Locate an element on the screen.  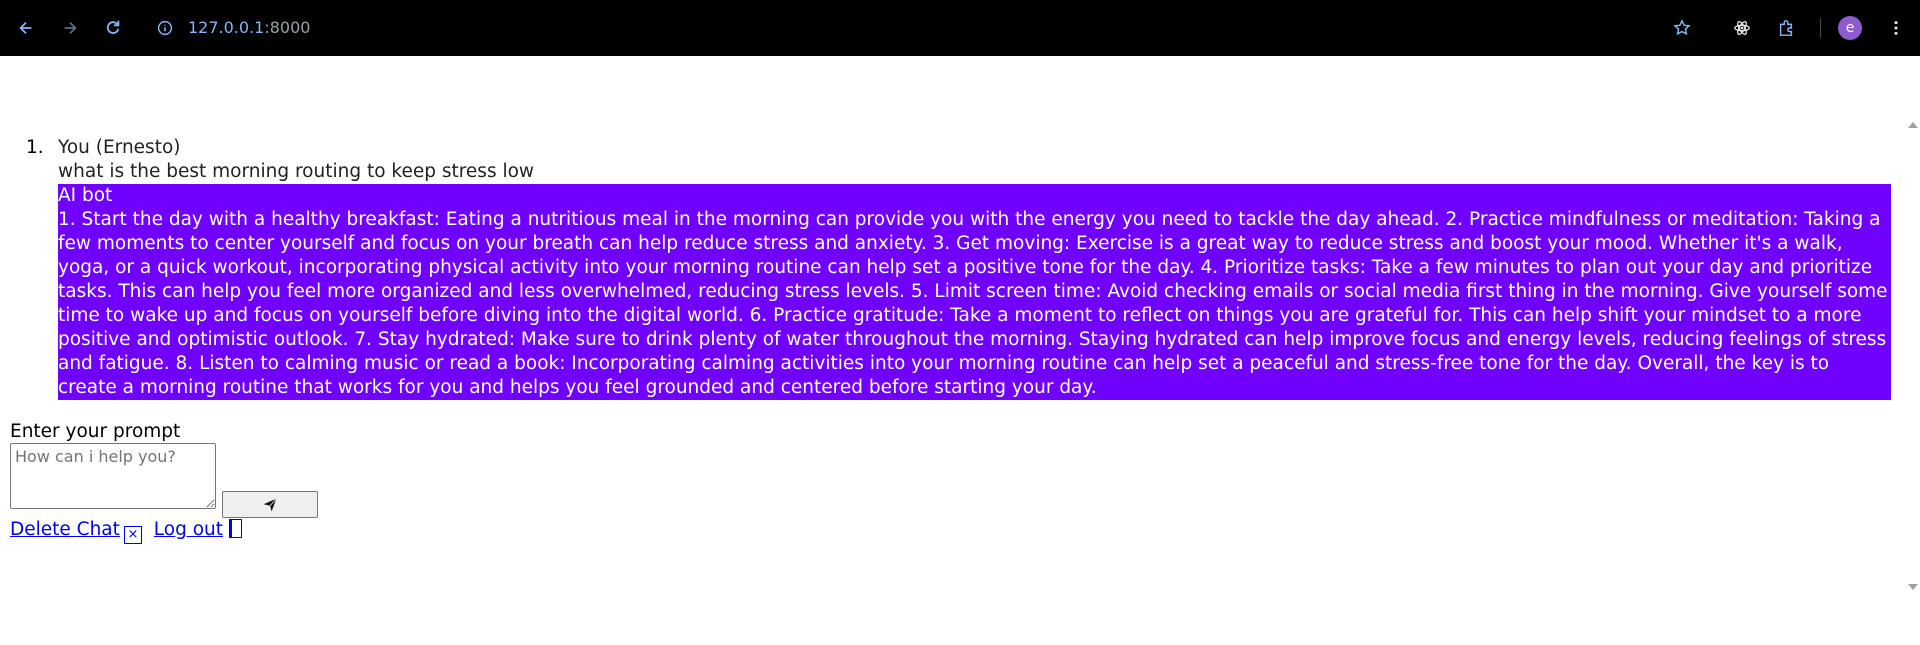
message-number: 1. is located at coordinates (35, 147).